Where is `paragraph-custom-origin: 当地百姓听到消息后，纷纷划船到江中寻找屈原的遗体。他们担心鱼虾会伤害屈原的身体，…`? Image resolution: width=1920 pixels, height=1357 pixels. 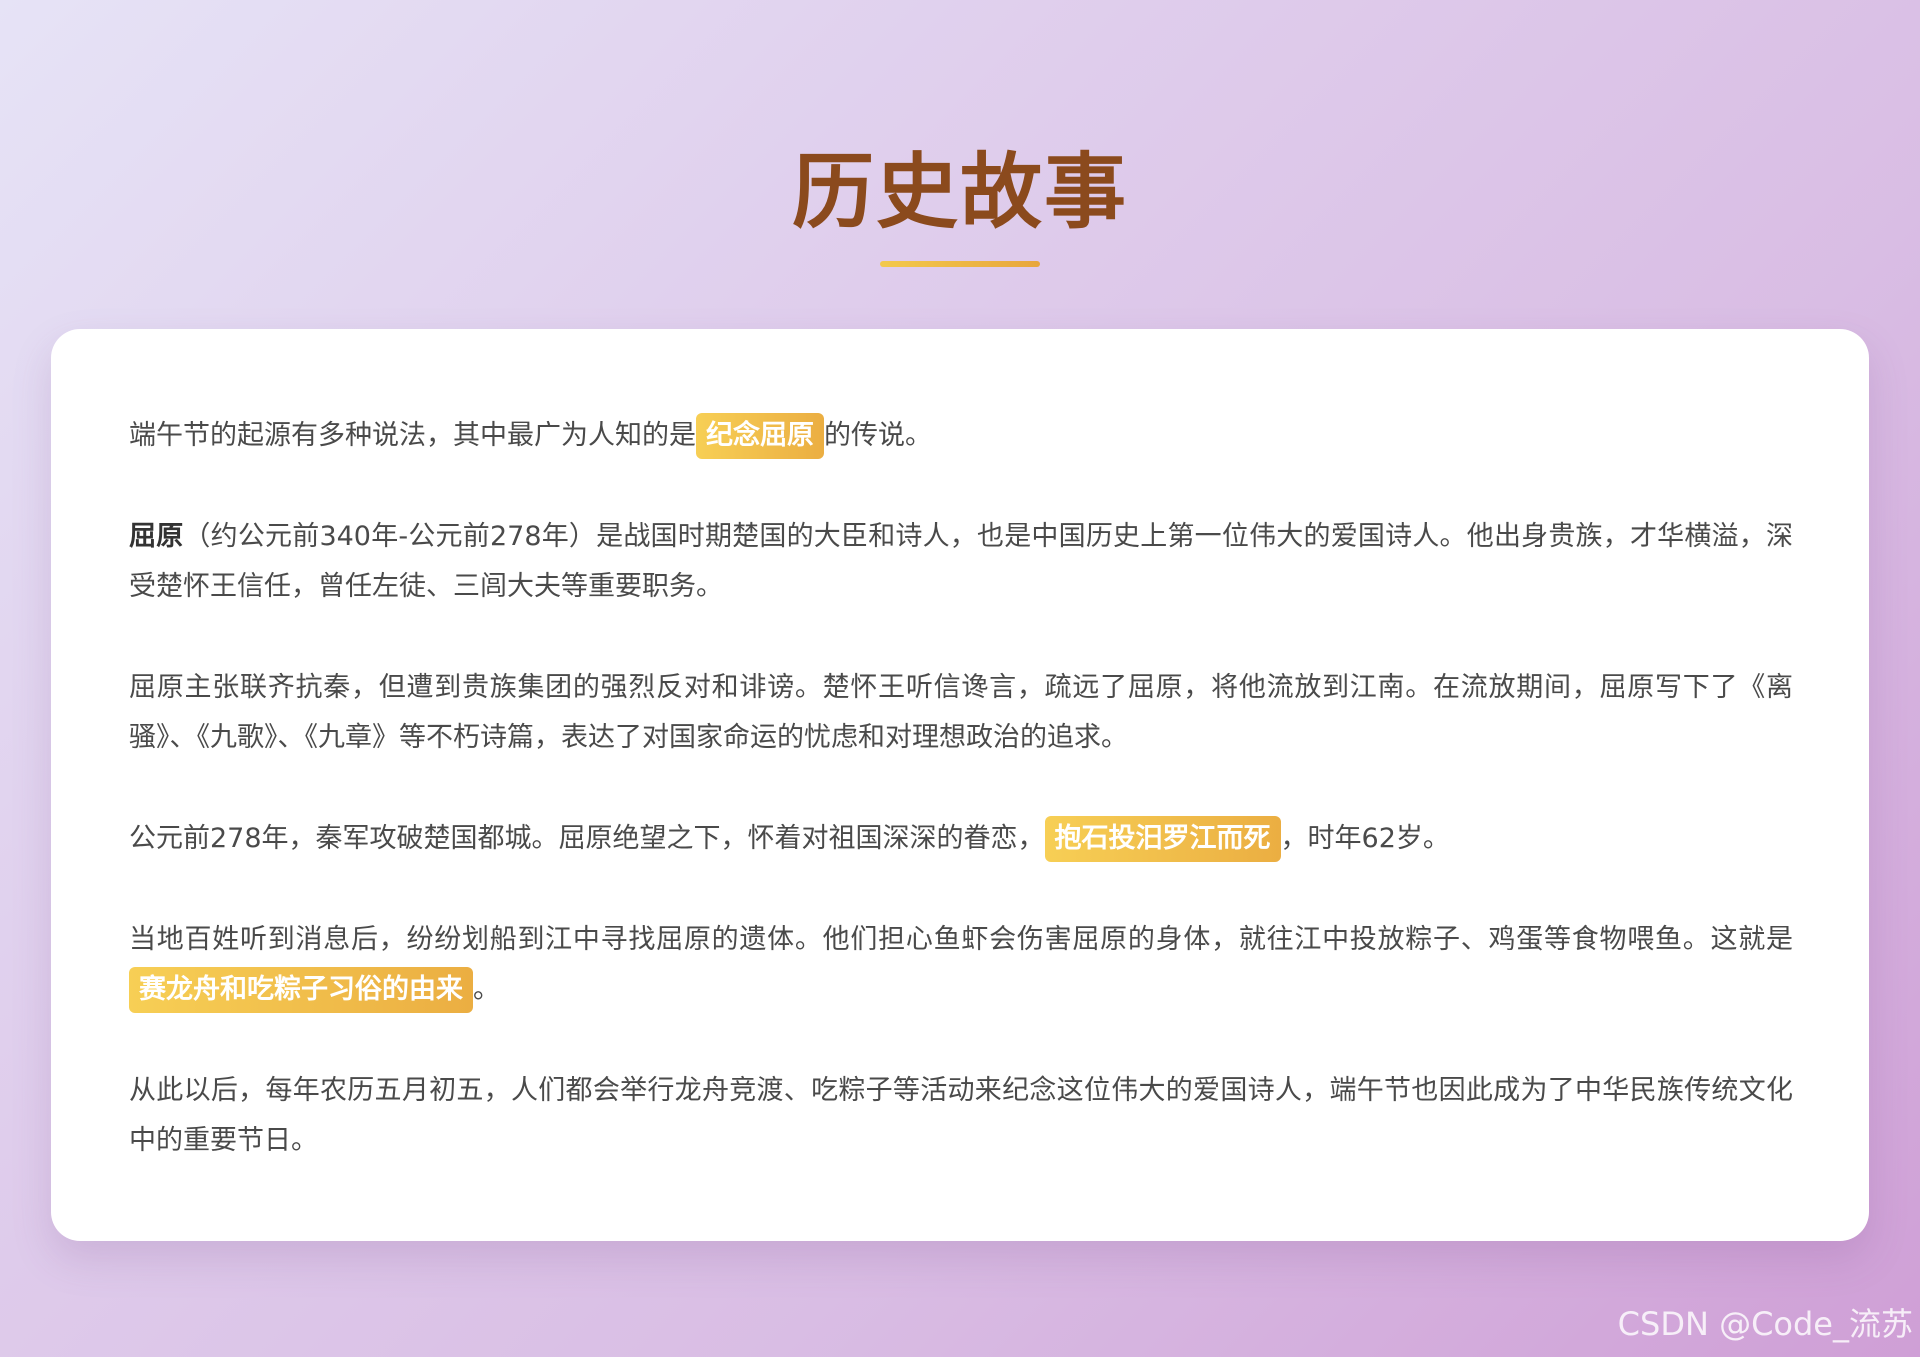
paragraph-custom-origin: 当地百姓听到消息后，纷纷划船到江中寻找屈原的遗体。他们担心鱼虾会伤害屈原的身体，… is located at coordinates (961, 965).